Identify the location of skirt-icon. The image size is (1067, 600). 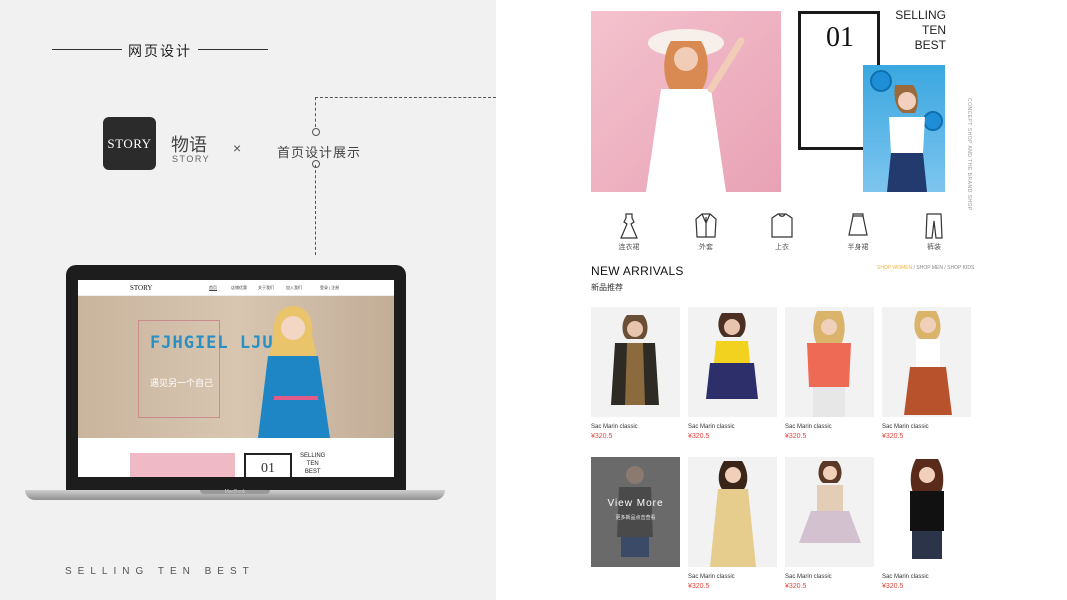
(858, 224).